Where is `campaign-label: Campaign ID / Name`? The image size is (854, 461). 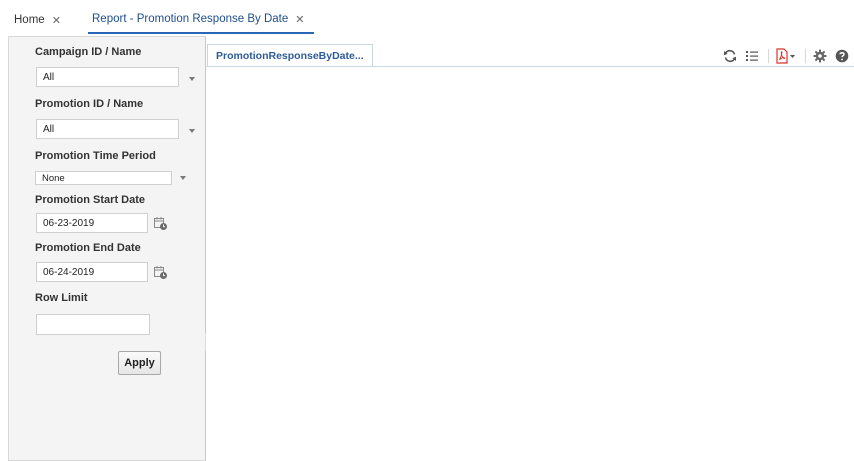 campaign-label: Campaign ID / Name is located at coordinates (88, 52).